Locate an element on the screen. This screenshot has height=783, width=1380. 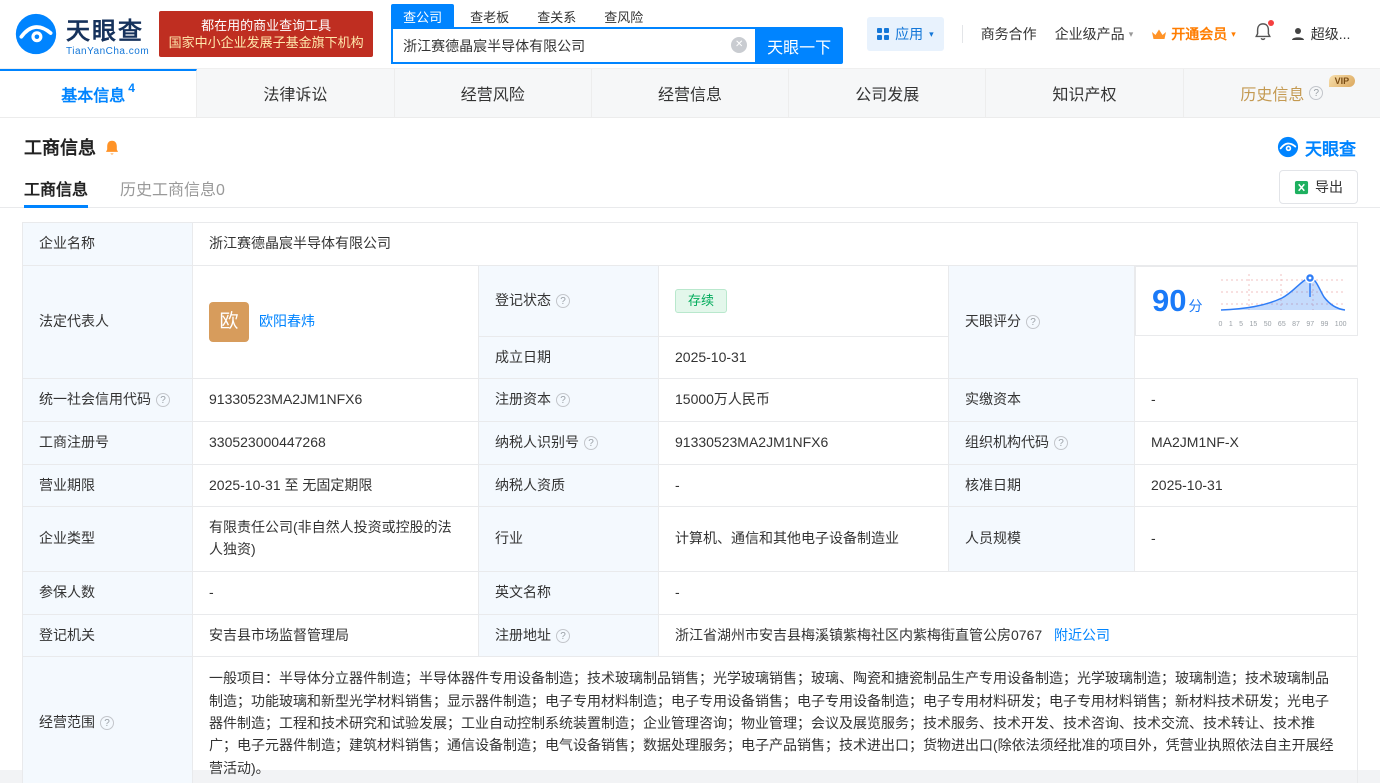
tab-count-badge: 4 is located at coordinates (131, 88).